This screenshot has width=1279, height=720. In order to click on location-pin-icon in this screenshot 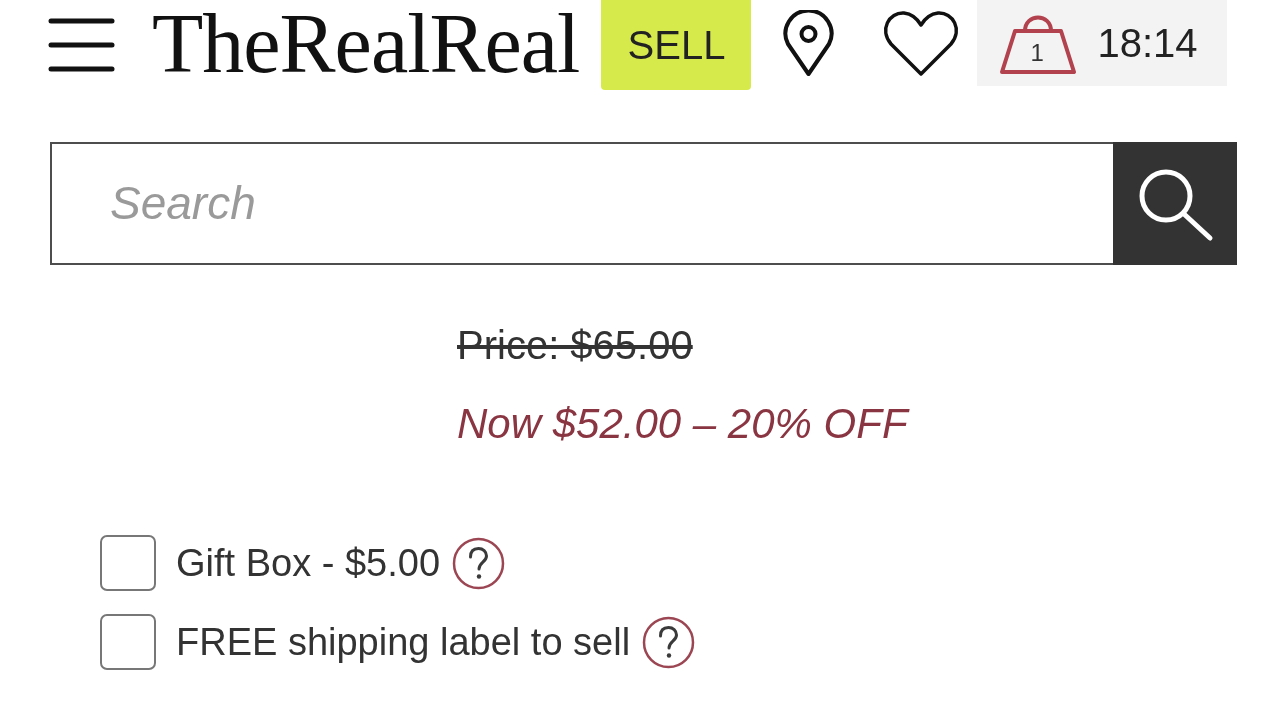, I will do `click(809, 43)`.